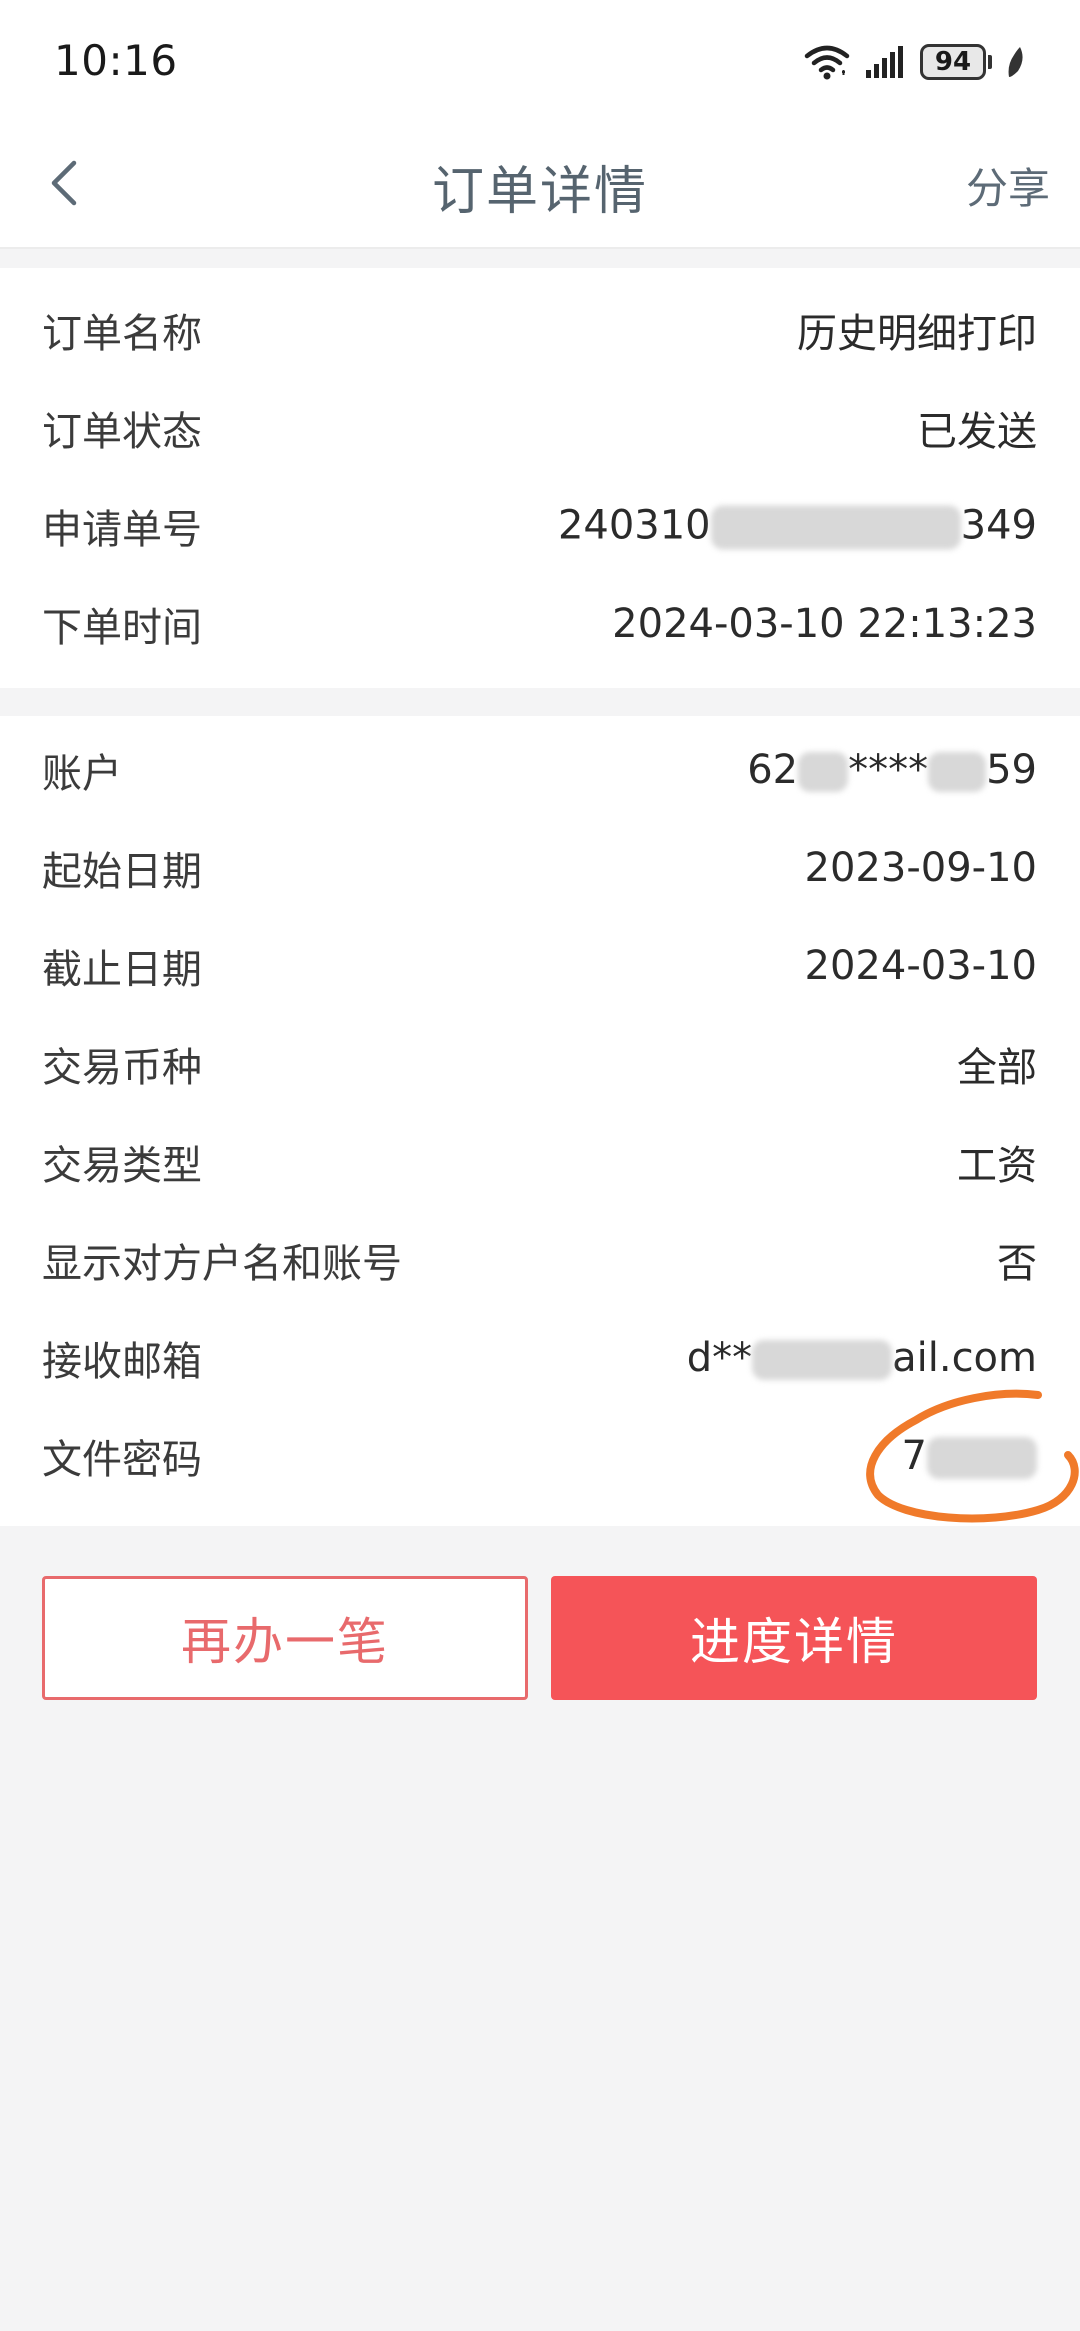 This screenshot has width=1080, height=2331. Describe the element at coordinates (997, 1166) in the screenshot. I see `transaction-type-value: 工资` at that location.